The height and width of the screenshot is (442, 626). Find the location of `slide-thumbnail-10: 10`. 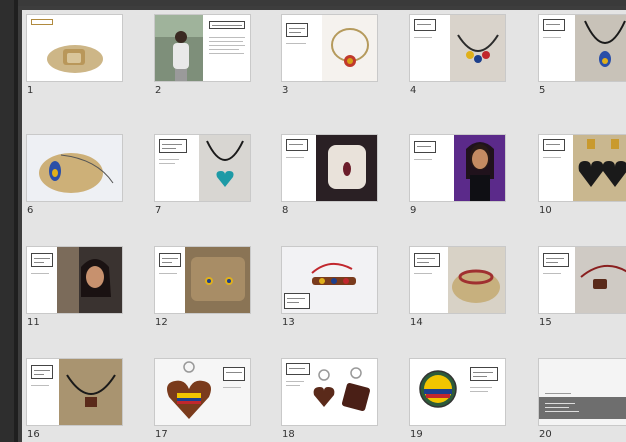

slide-thumbnail-10: 10 is located at coordinates (582, 175).